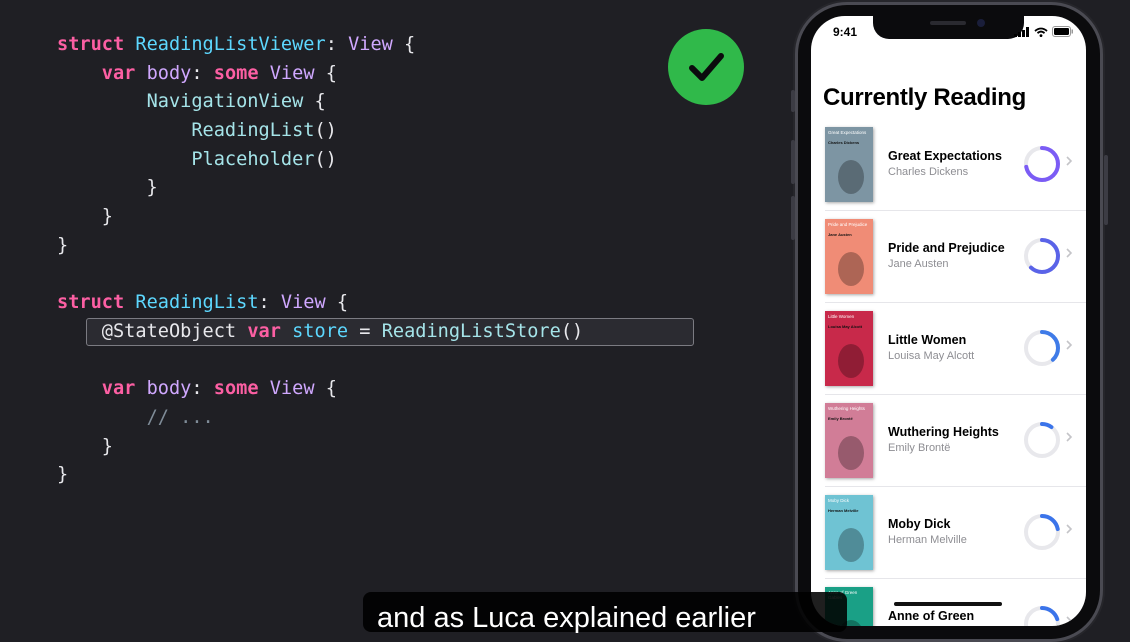 Image resolution: width=1130 pixels, height=642 pixels. What do you see at coordinates (839, 500) in the screenshot?
I see `cover-title: Moby Dick` at bounding box center [839, 500].